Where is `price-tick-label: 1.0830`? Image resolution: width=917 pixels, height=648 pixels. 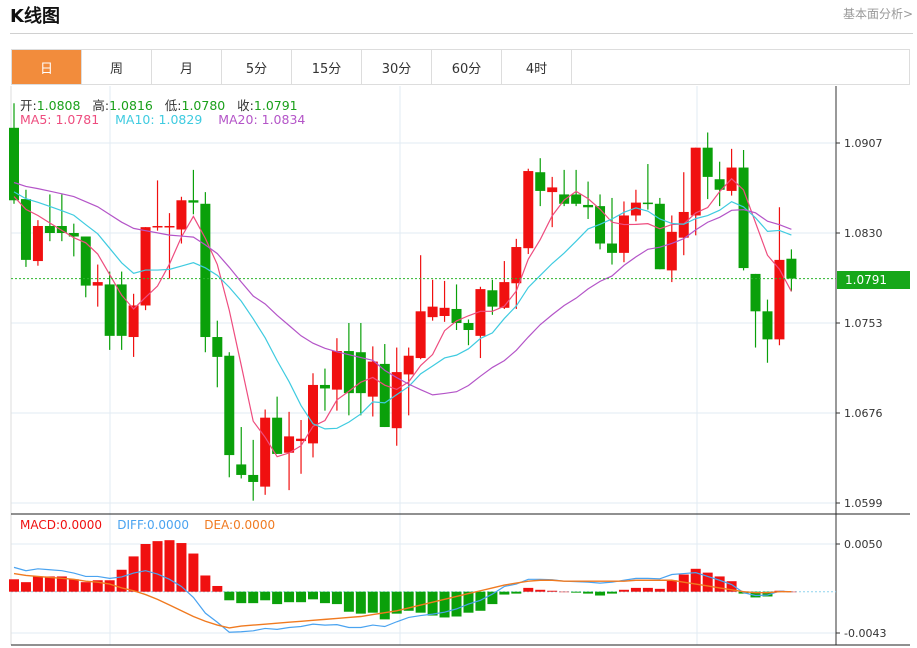 price-tick-label: 1.0830 is located at coordinates (863, 233).